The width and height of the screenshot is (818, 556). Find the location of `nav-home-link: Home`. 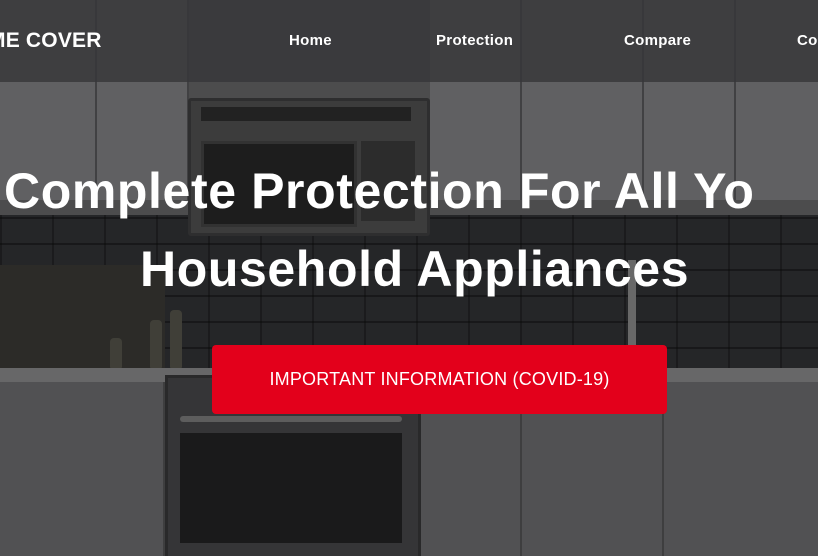

nav-home-link: Home is located at coordinates (310, 40).